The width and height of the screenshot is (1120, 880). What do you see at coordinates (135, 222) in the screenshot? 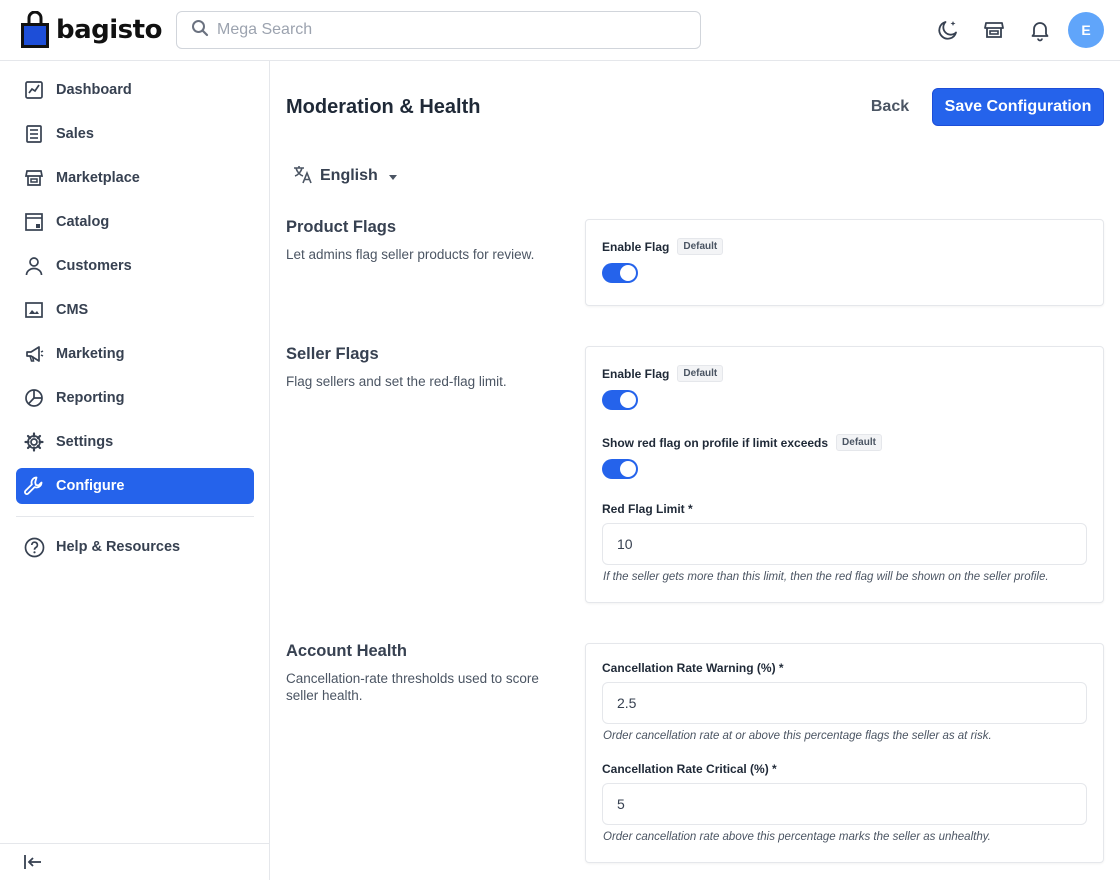
I see `sidebar-item-catalog: Catalog` at bounding box center [135, 222].